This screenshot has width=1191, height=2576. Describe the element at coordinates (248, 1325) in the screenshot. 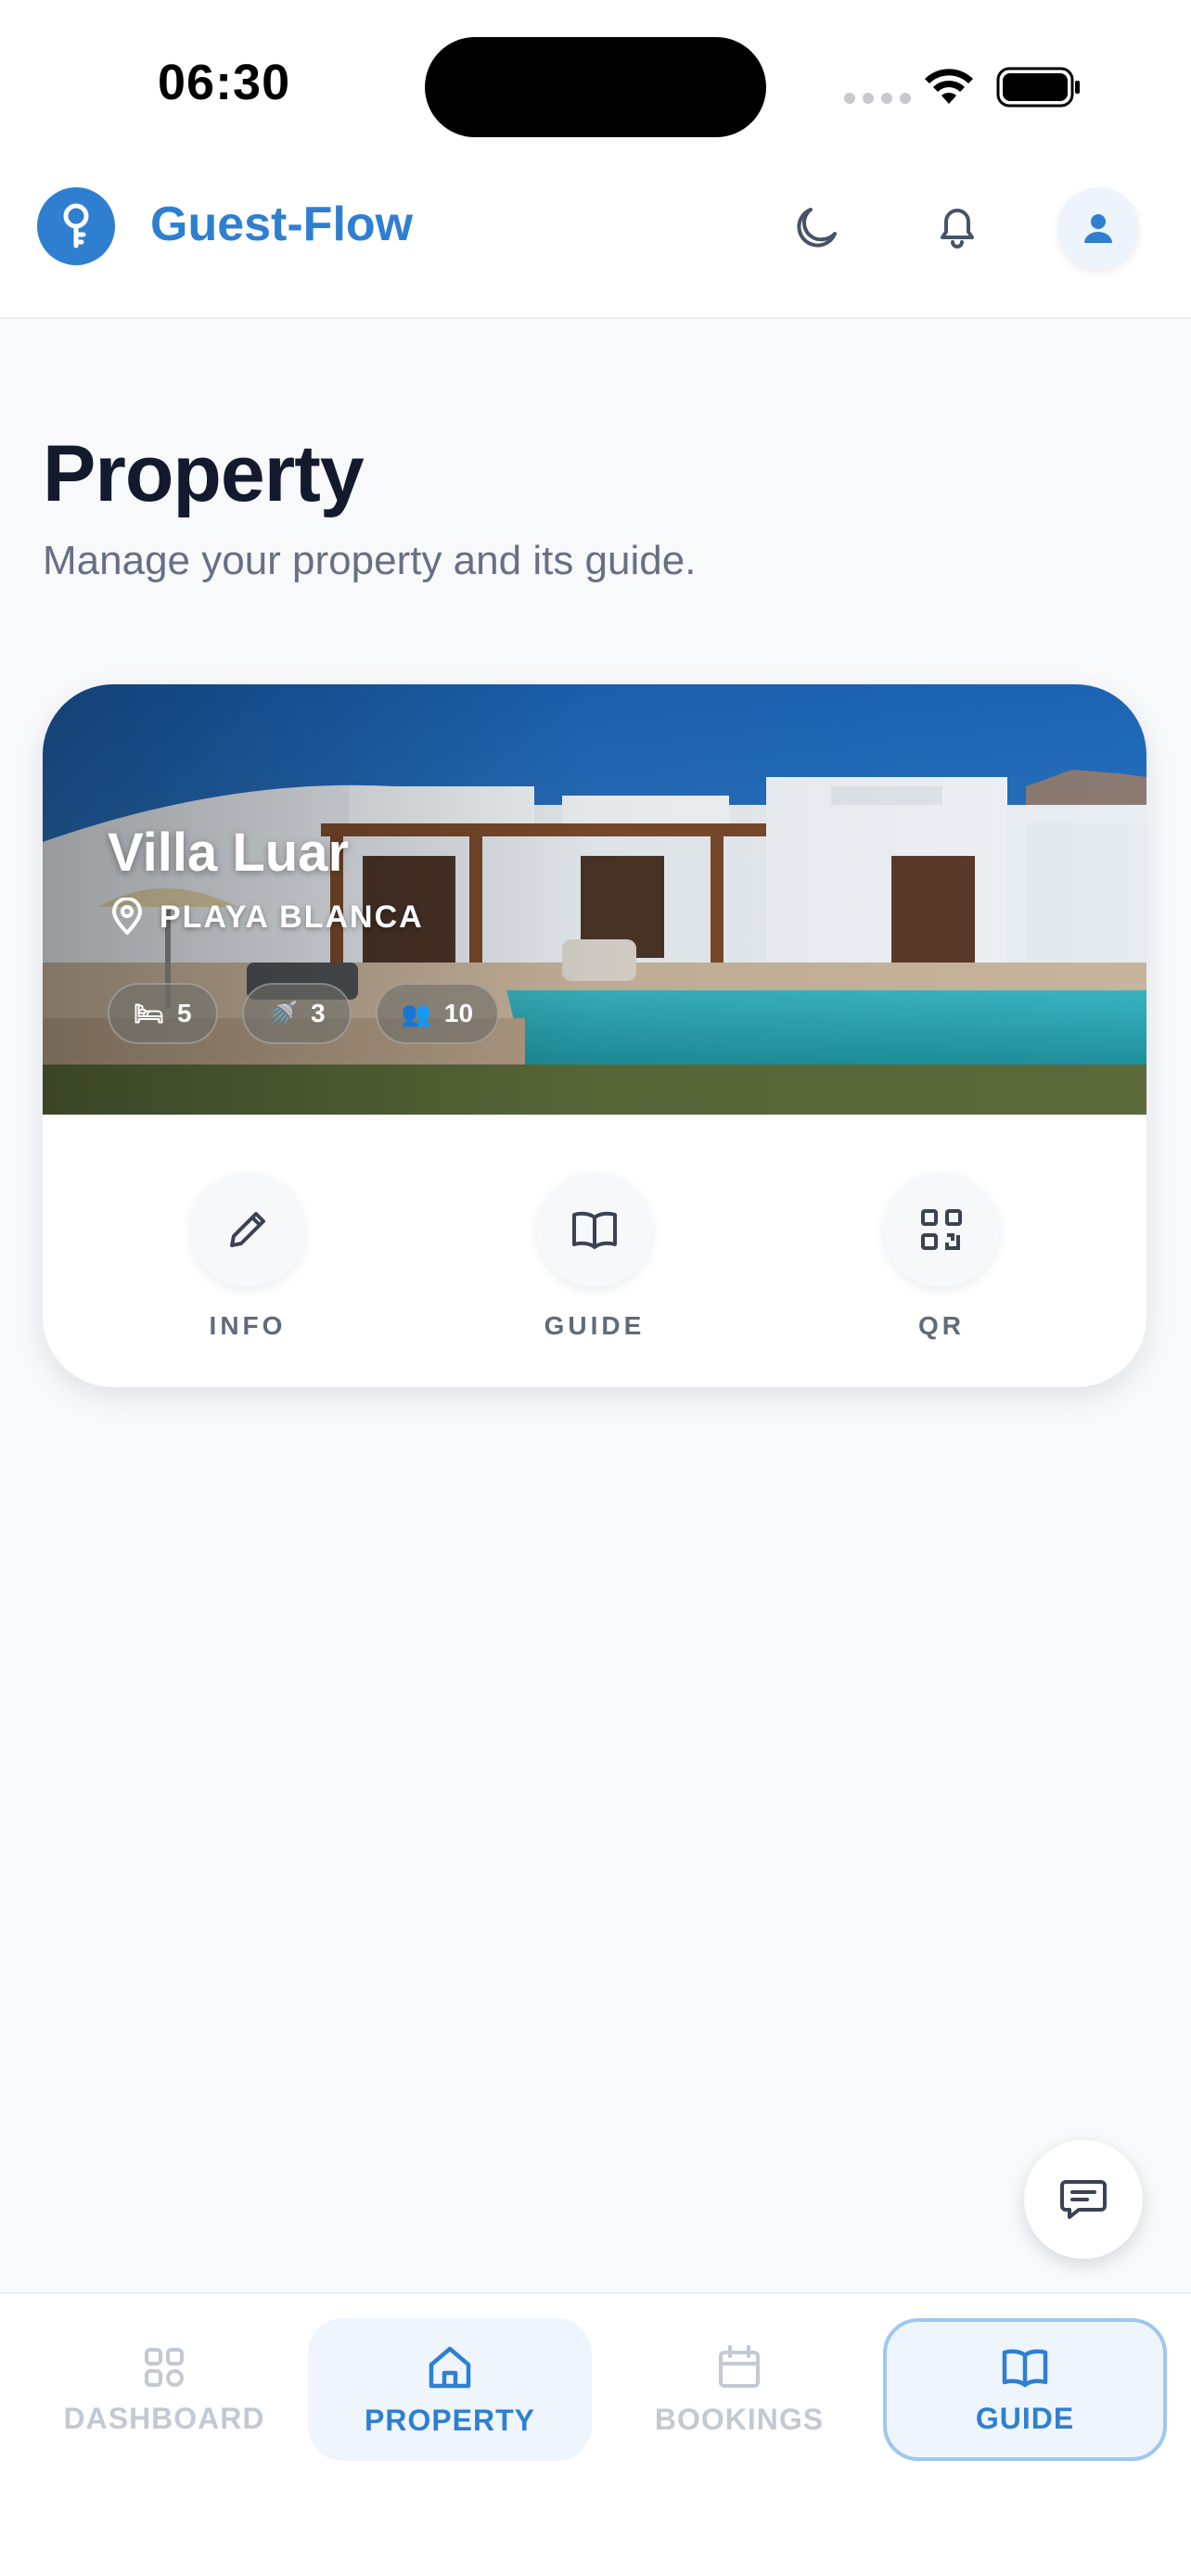

I see `info-label: INFO` at that location.